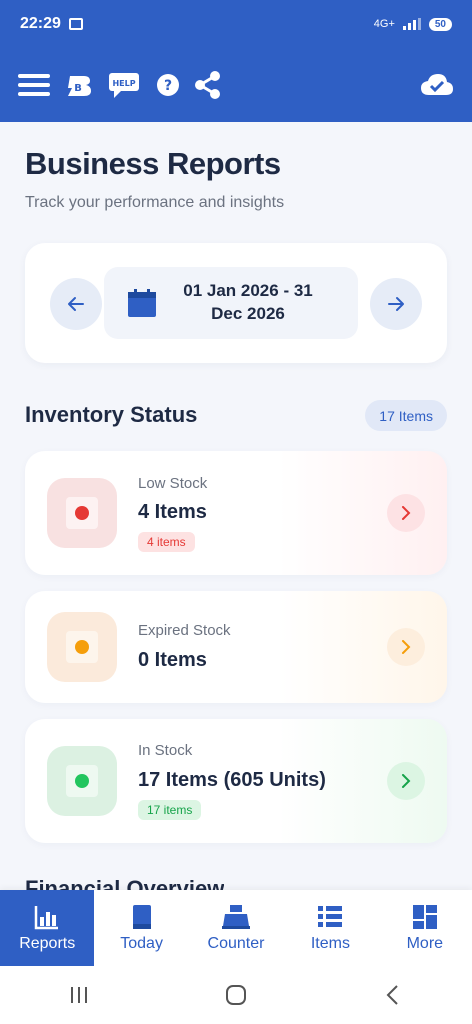  Describe the element at coordinates (166, 542) in the screenshot. I see `low-stock-tag: 4 items` at that location.